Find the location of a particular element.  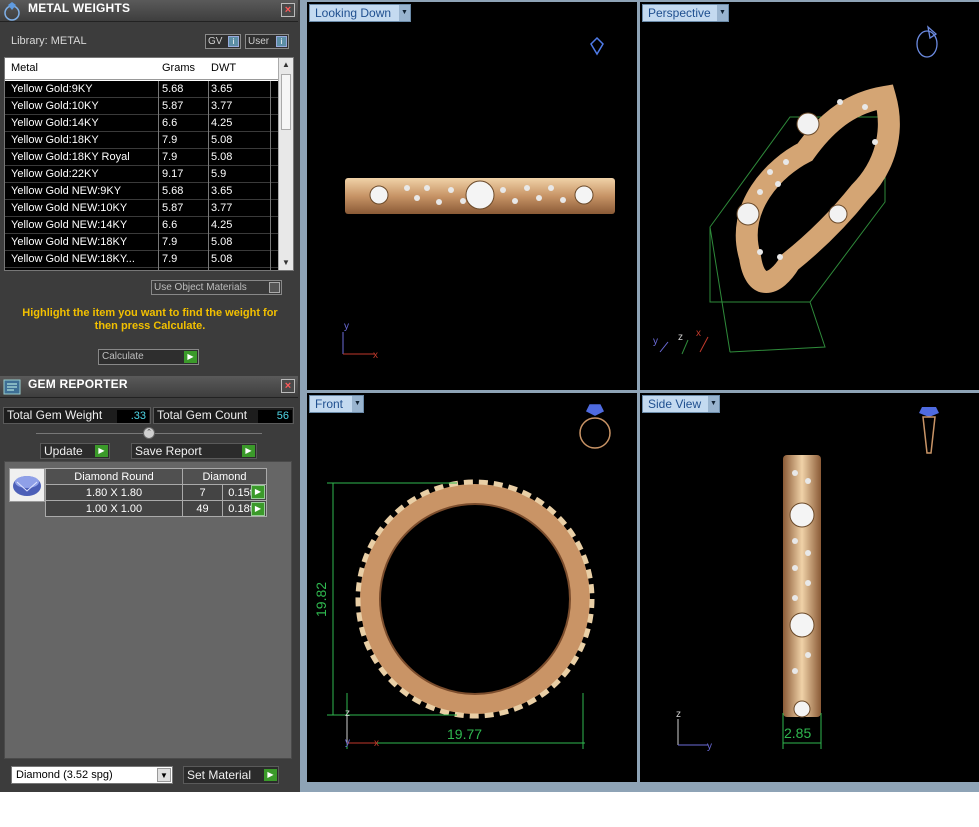

metal-weights-titlebar: METAL WEIGHTS × is located at coordinates (149, 11).